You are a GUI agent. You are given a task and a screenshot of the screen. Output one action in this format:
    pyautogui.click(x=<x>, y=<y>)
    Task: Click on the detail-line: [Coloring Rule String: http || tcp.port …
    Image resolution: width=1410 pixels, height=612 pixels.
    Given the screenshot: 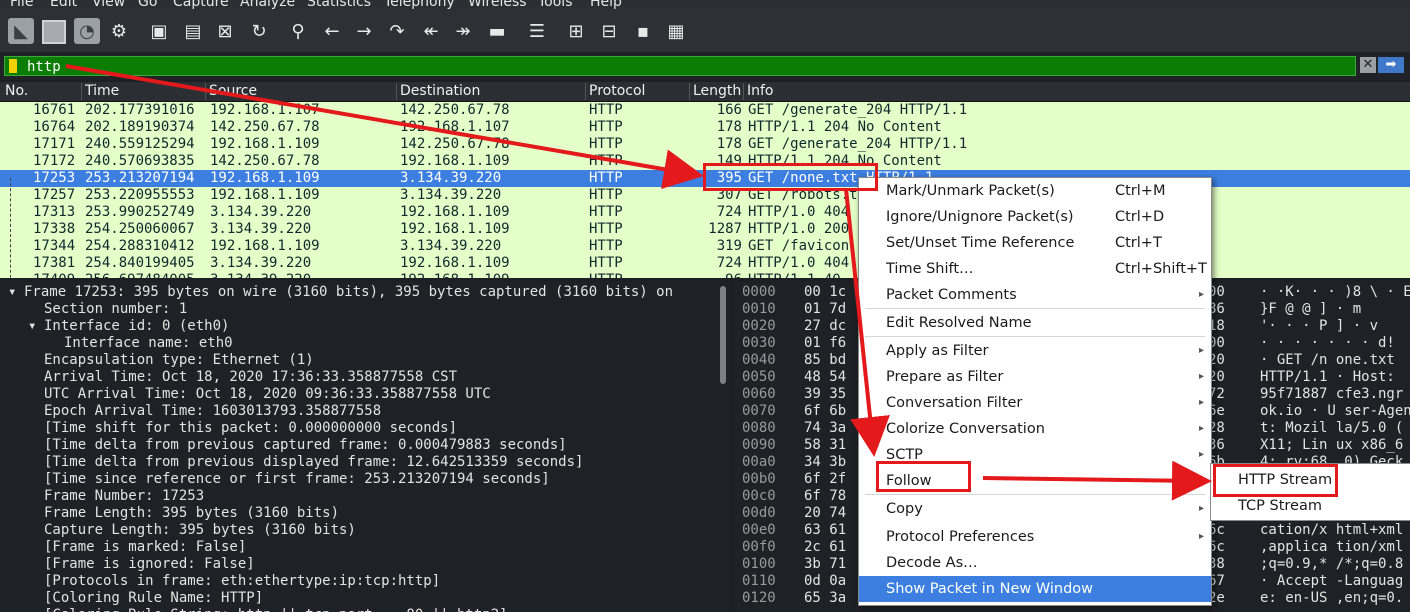 What is the action you would take?
    pyautogui.click(x=268, y=609)
    